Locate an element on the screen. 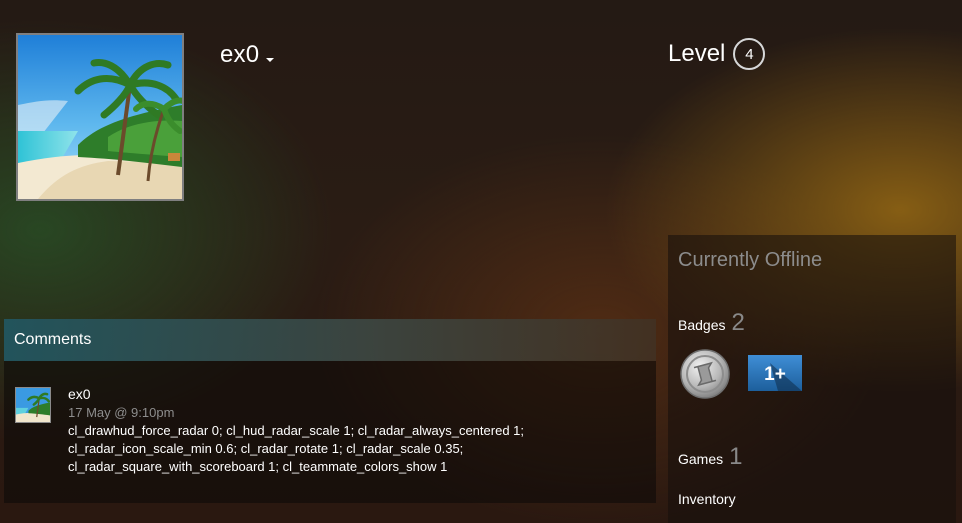 Image resolution: width=962 pixels, height=523 pixels. profile-level: Level 4 is located at coordinates (717, 54).